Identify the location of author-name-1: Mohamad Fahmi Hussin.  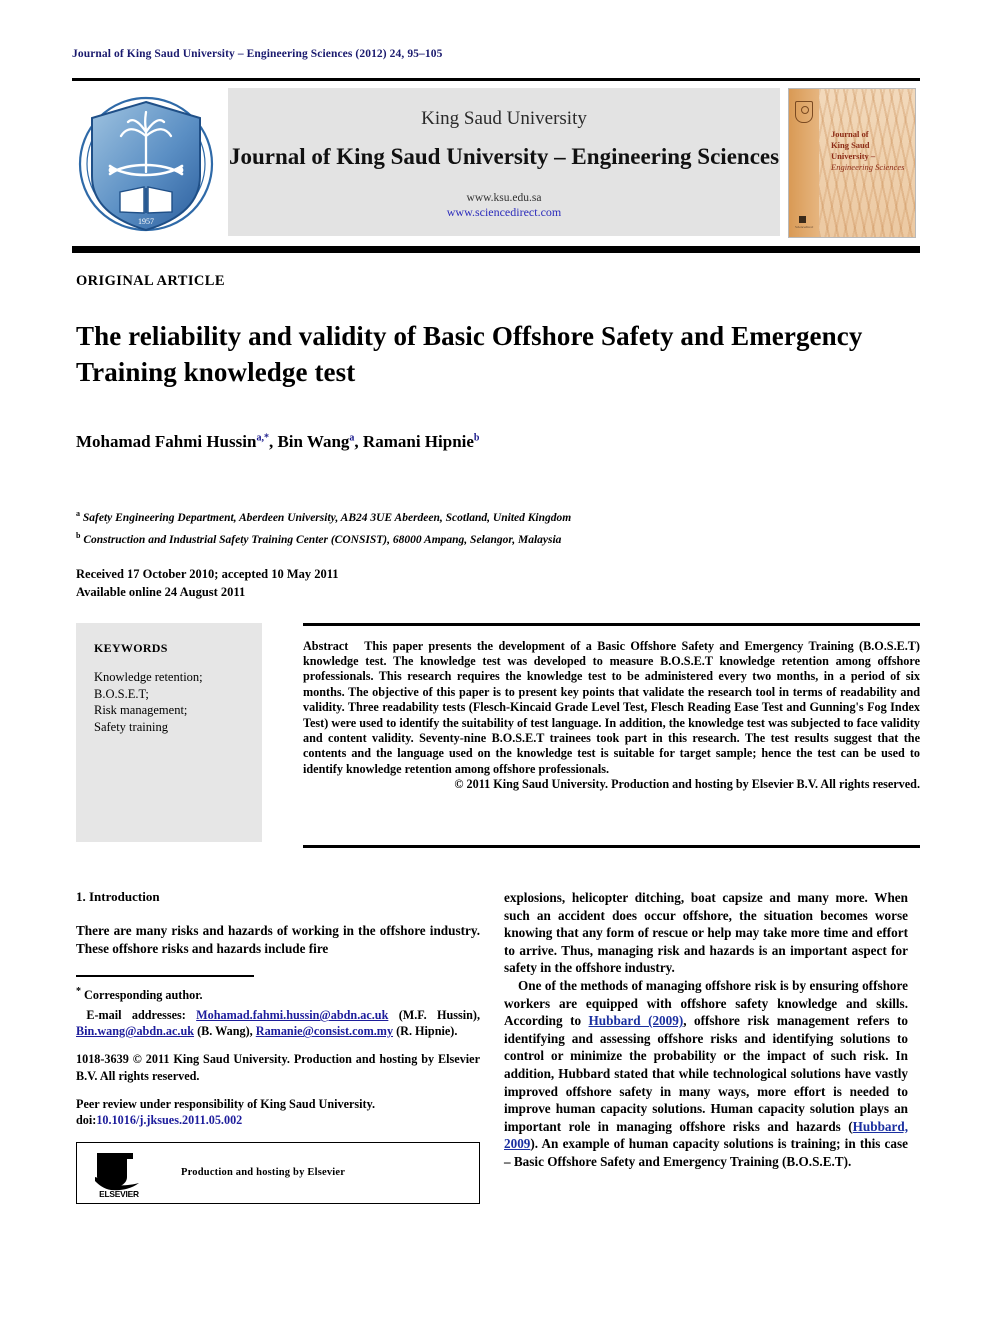
(166, 441).